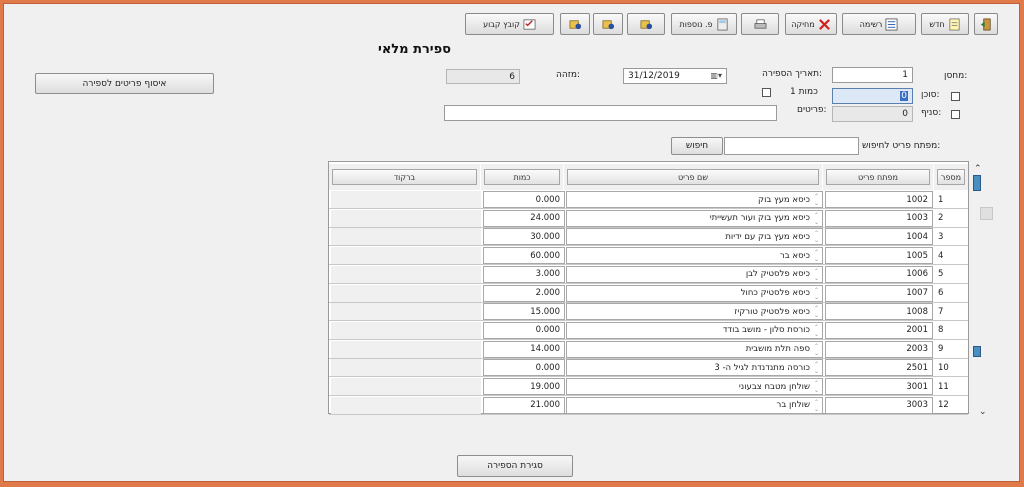 Image resolution: width=1024 pixels, height=487 pixels. I want to click on item-name-cell: ספה תלת מושבית ⌃ ⌄, so click(694, 349).